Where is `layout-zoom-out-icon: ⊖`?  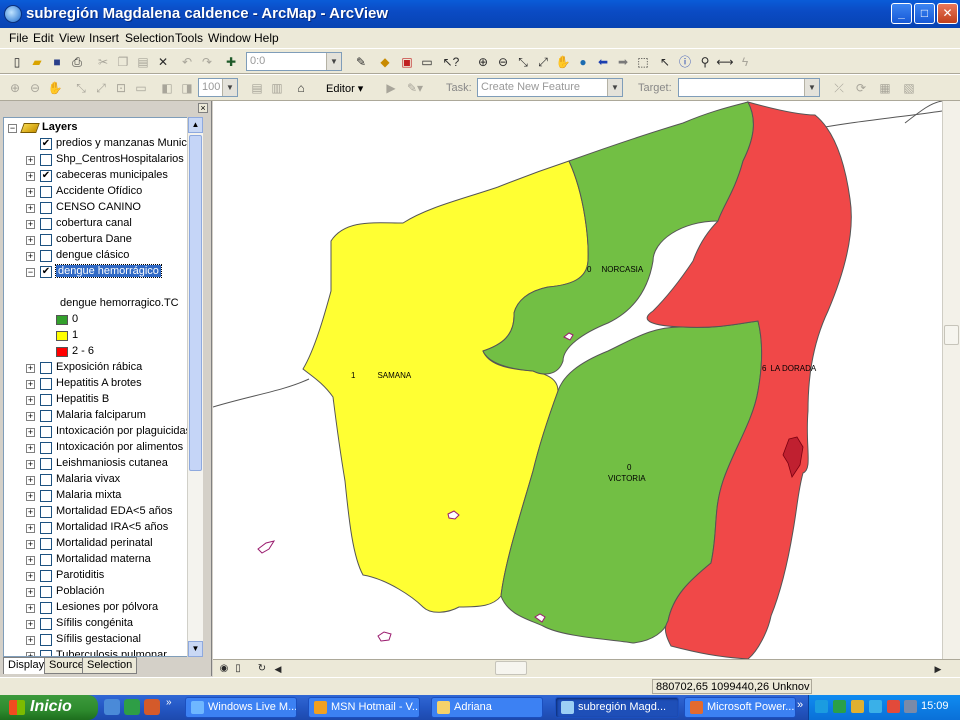
layout-zoom-out-icon: ⊖ is located at coordinates (35, 88).